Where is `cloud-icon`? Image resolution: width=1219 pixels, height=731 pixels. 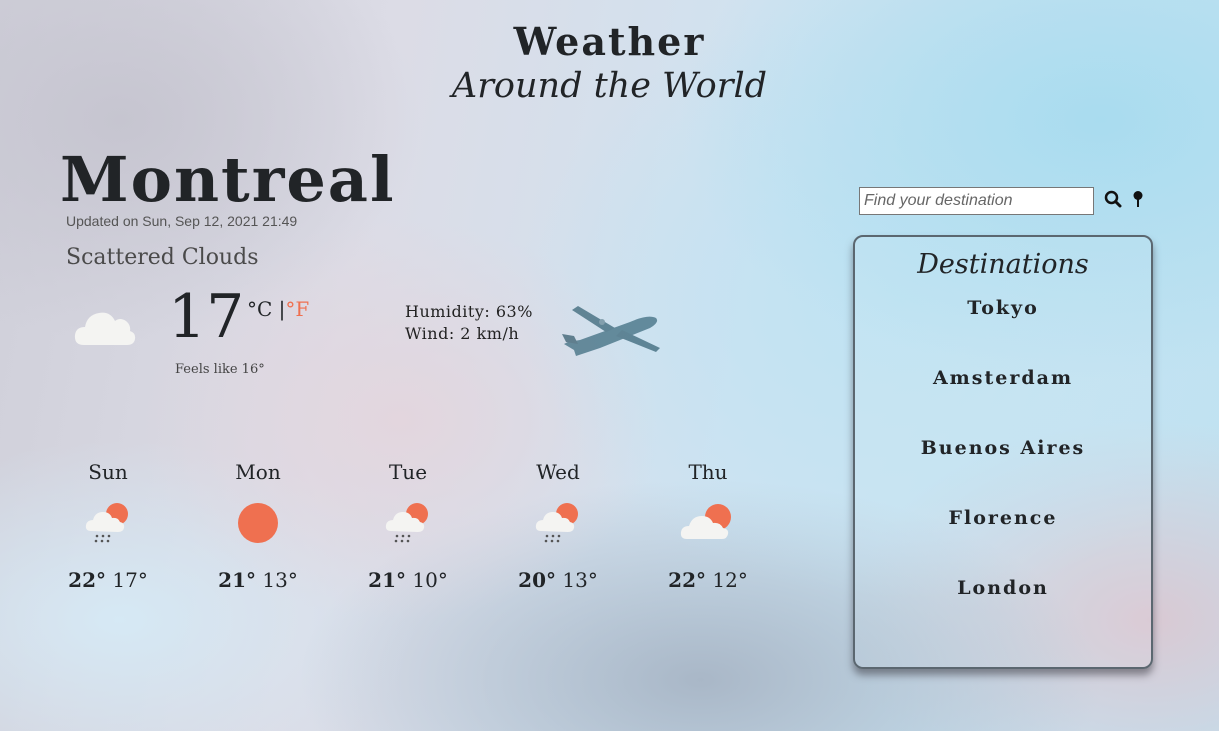 cloud-icon is located at coordinates (105, 328).